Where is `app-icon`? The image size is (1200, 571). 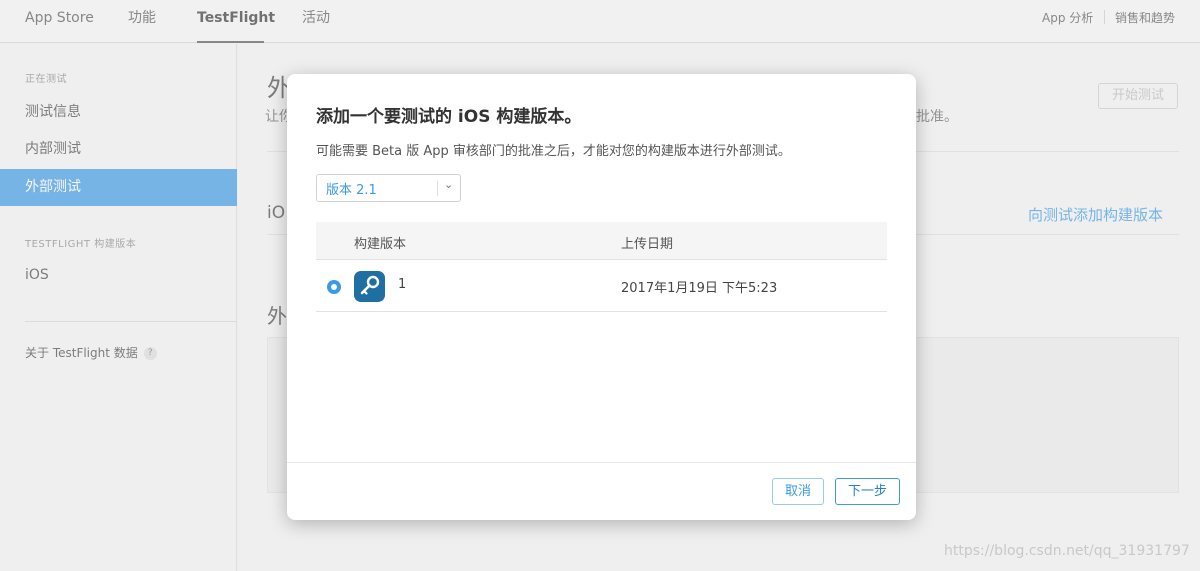 app-icon is located at coordinates (369, 286).